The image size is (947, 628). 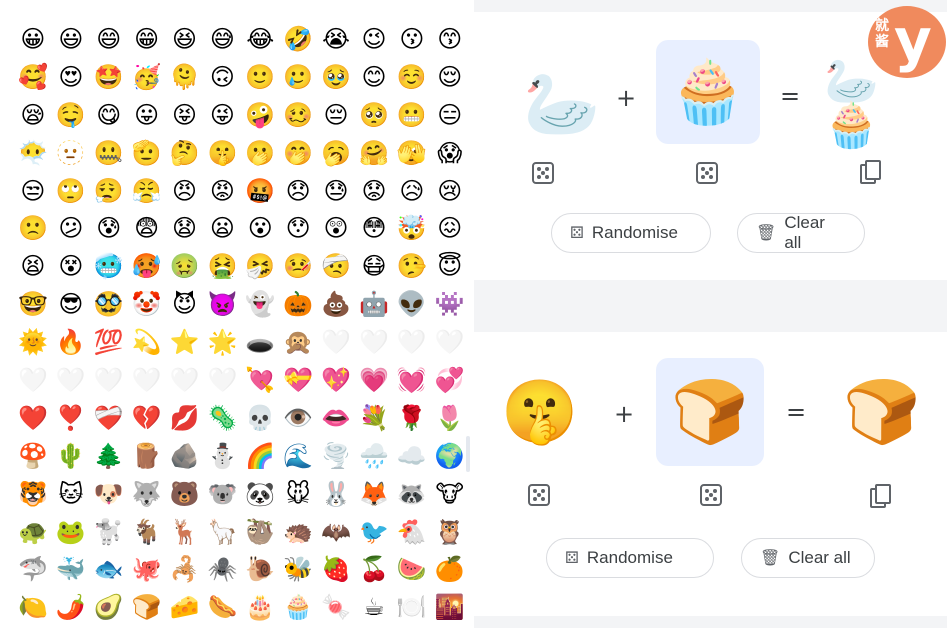 What do you see at coordinates (412, 569) in the screenshot?
I see `emoji-cell: 🍉` at bounding box center [412, 569].